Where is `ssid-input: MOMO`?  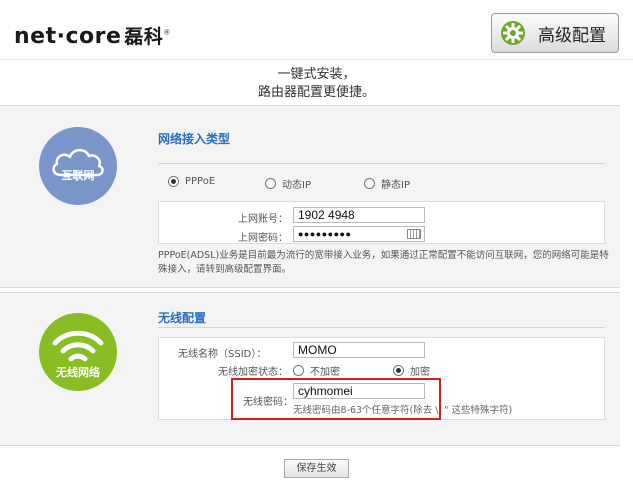 ssid-input: MOMO is located at coordinates (359, 350).